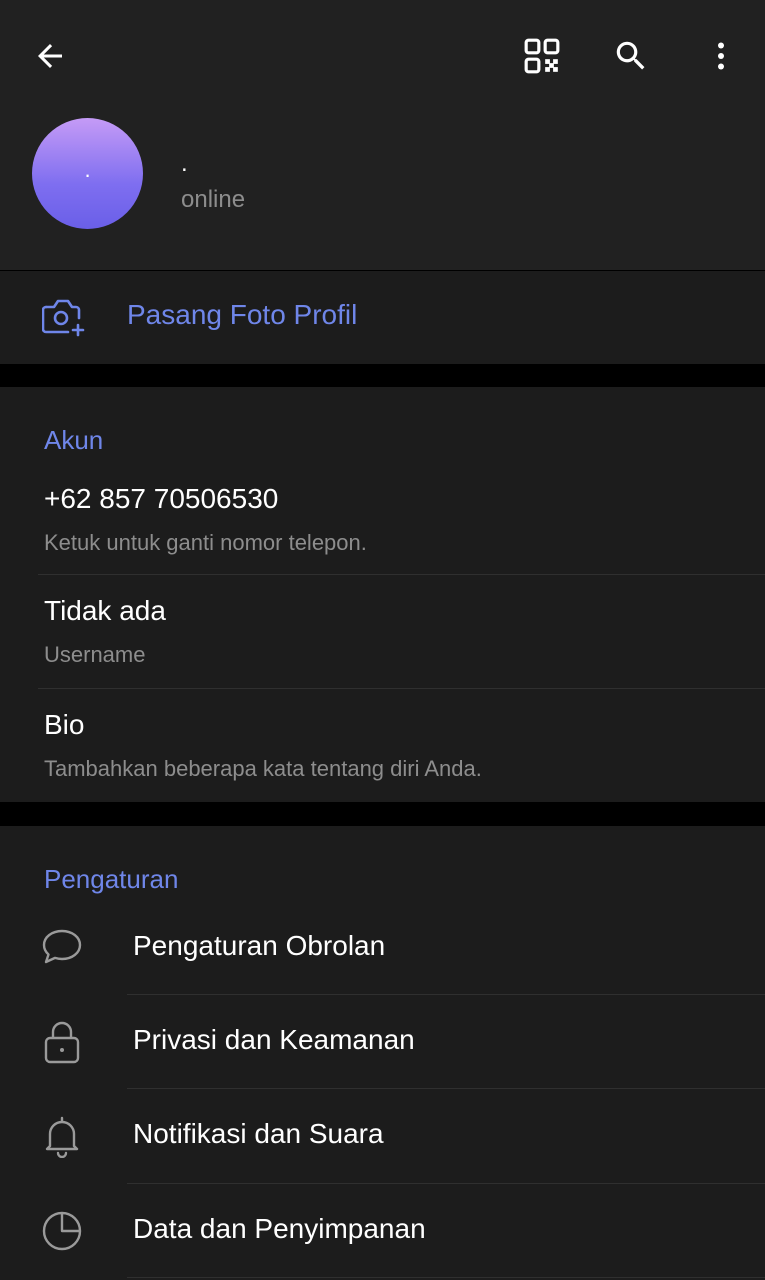 This screenshot has width=765, height=1280. I want to click on qr-code-icon, so click(542, 56).